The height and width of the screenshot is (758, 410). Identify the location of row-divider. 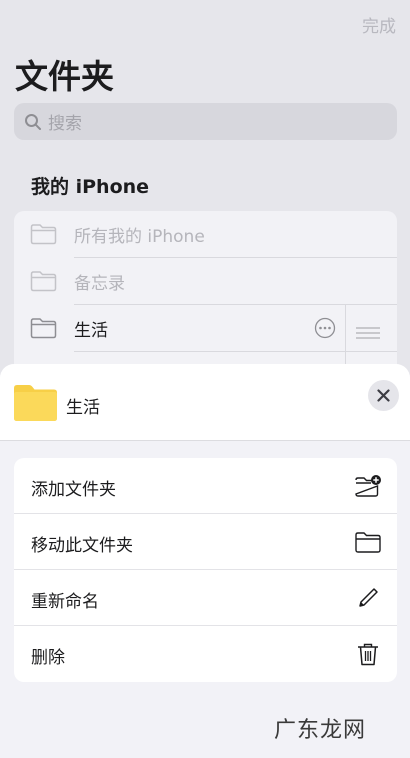
(235, 351).